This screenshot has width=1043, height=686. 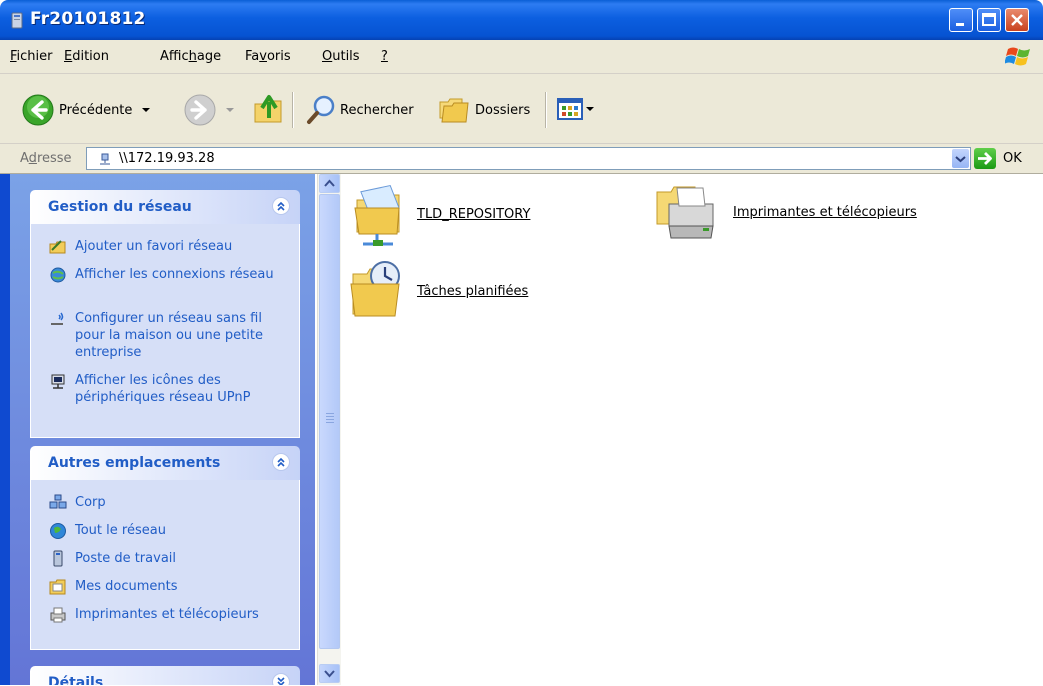 What do you see at coordinates (58, 381) in the screenshot?
I see `upnp-device-icon` at bounding box center [58, 381].